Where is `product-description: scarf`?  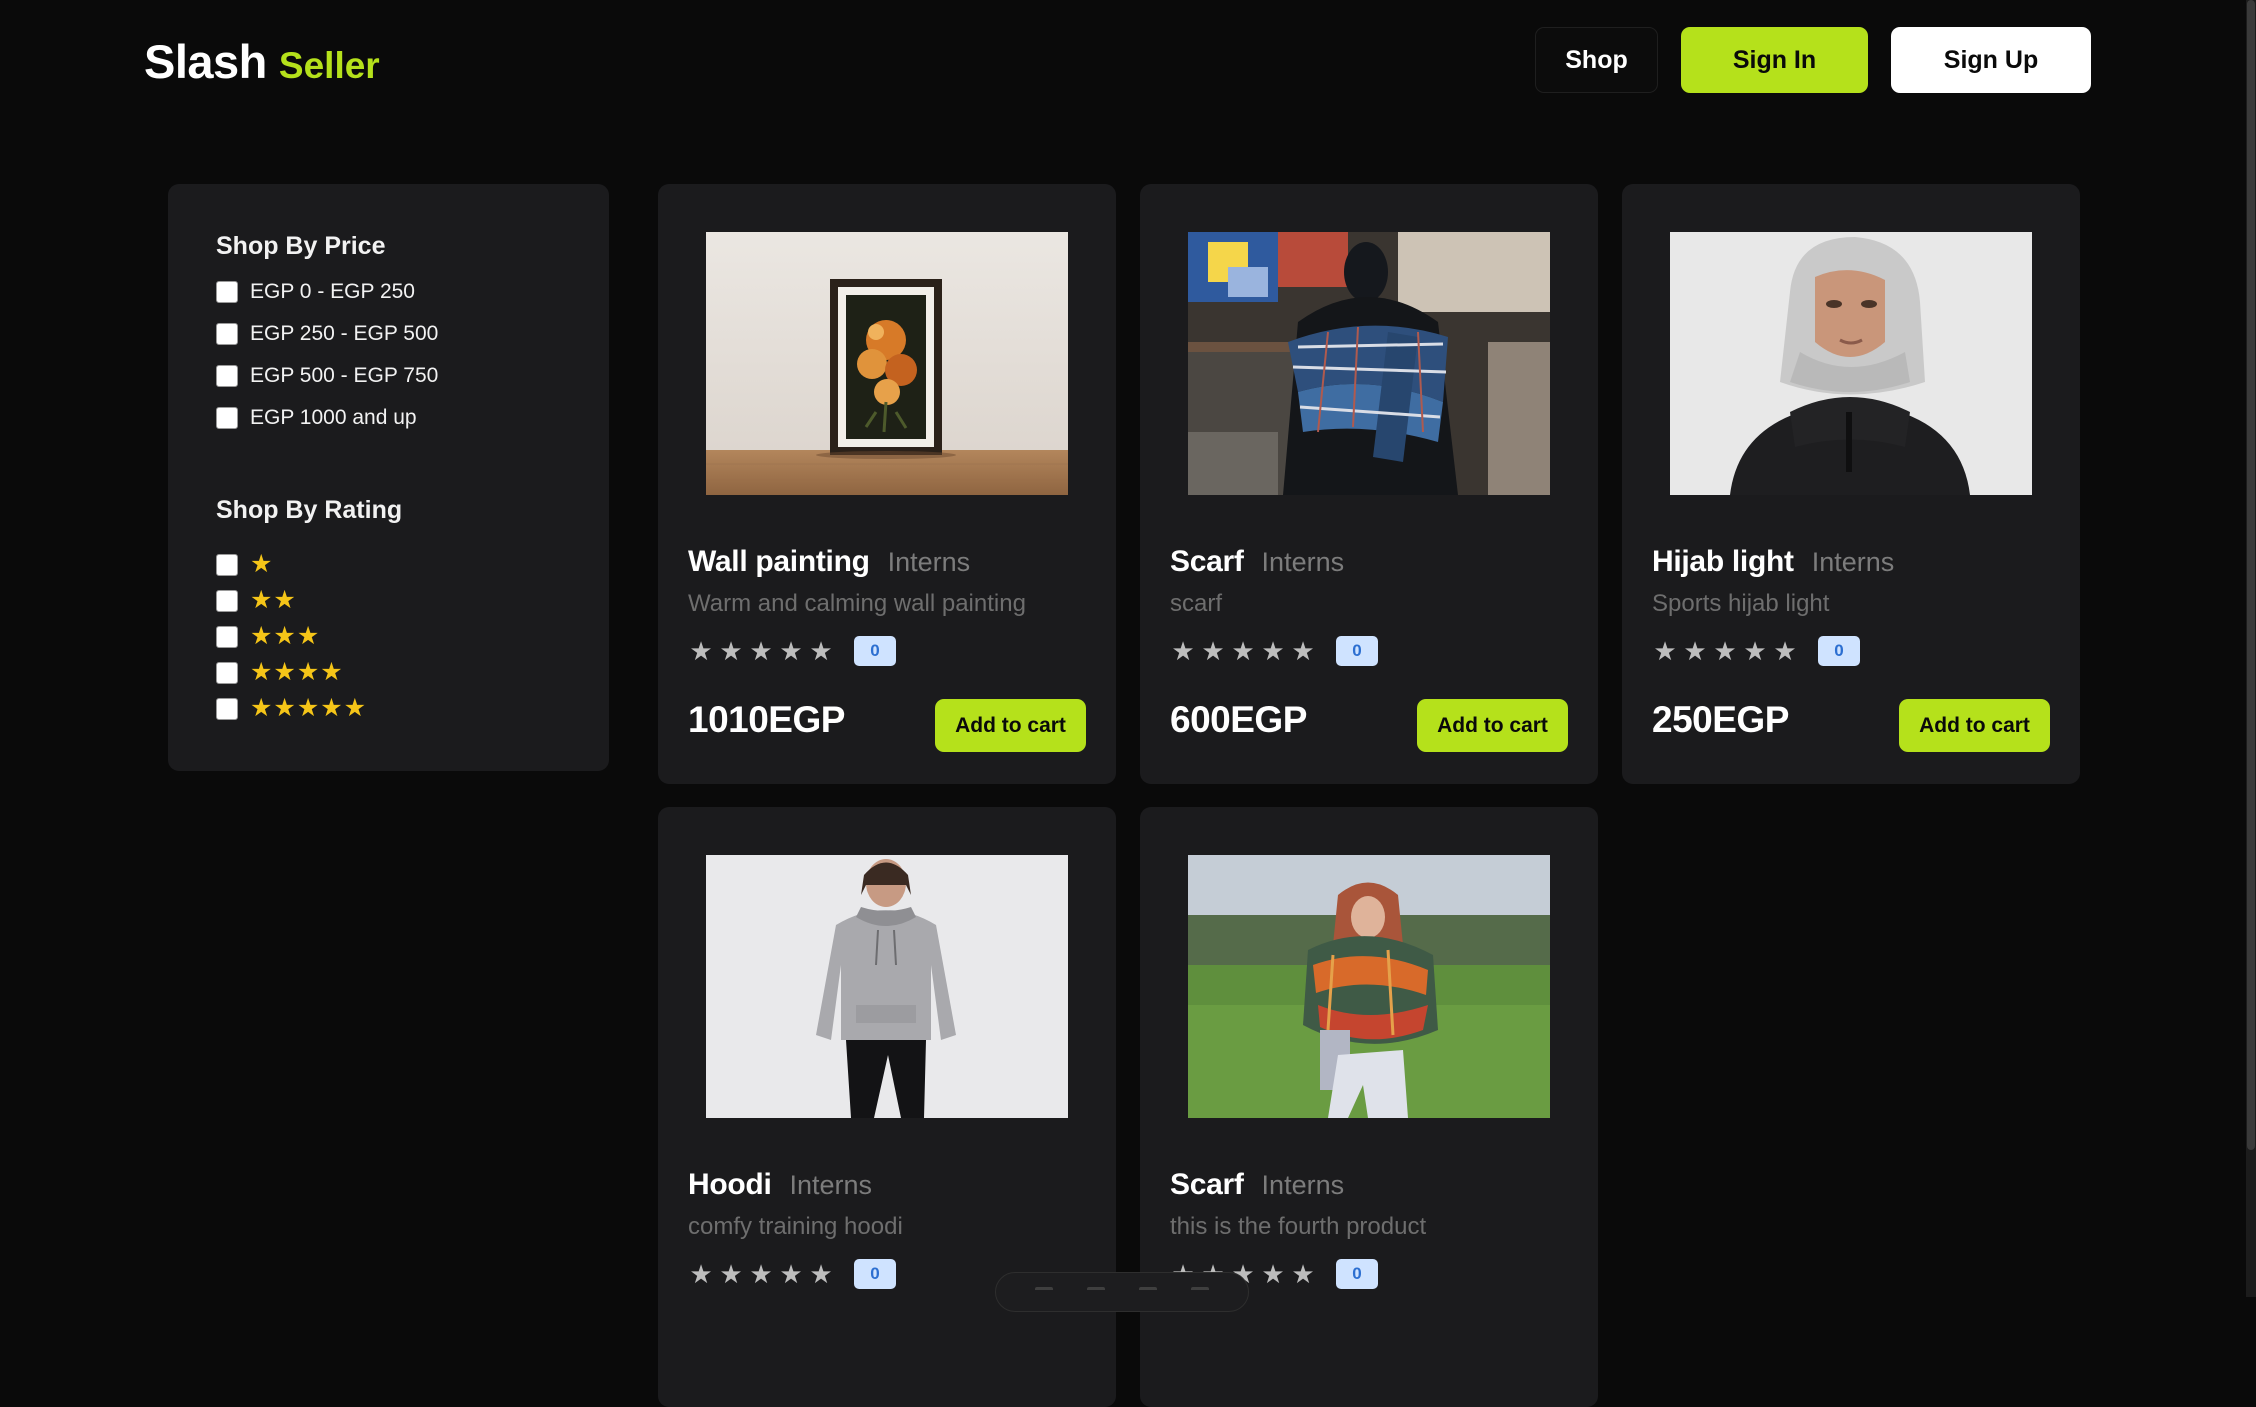 product-description: scarf is located at coordinates (1196, 603).